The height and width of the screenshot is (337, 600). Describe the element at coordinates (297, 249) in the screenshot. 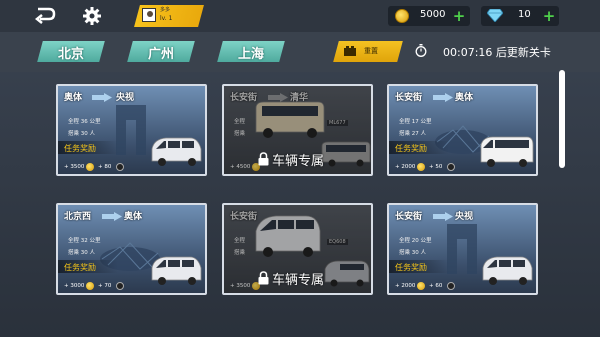

I see `route-card-locked: 长安街 全程 搭乘 EQ608 + 3500 车辆专属` at that location.